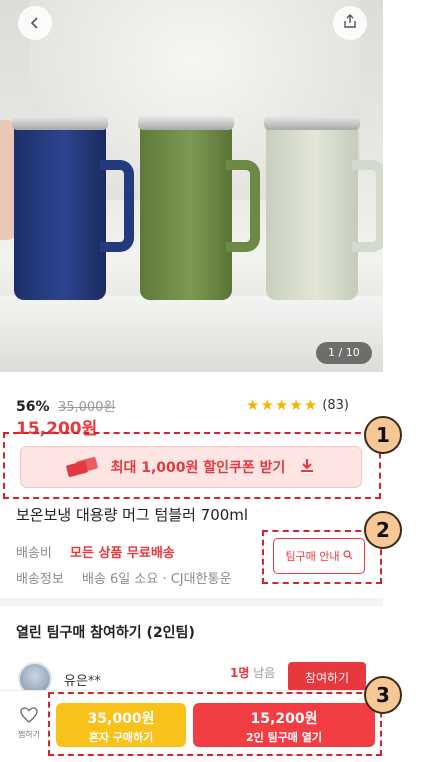  What do you see at coordinates (33, 407) in the screenshot?
I see `discount-rate: 56%` at bounding box center [33, 407].